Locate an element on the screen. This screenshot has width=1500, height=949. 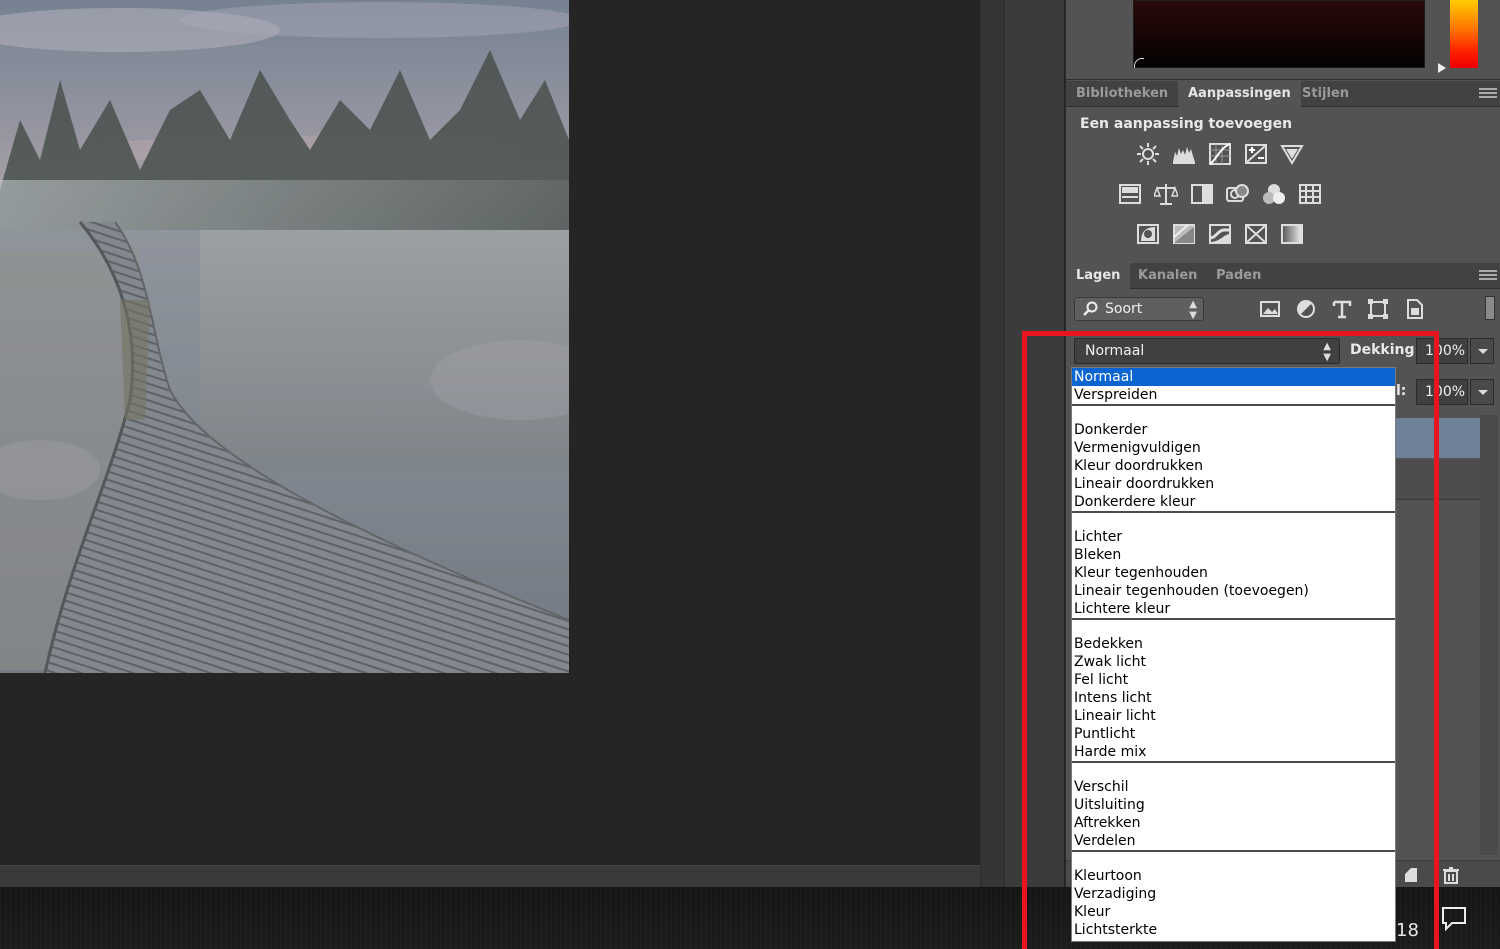
blend-mode-option: Lichtere kleur is located at coordinates (1233, 609).